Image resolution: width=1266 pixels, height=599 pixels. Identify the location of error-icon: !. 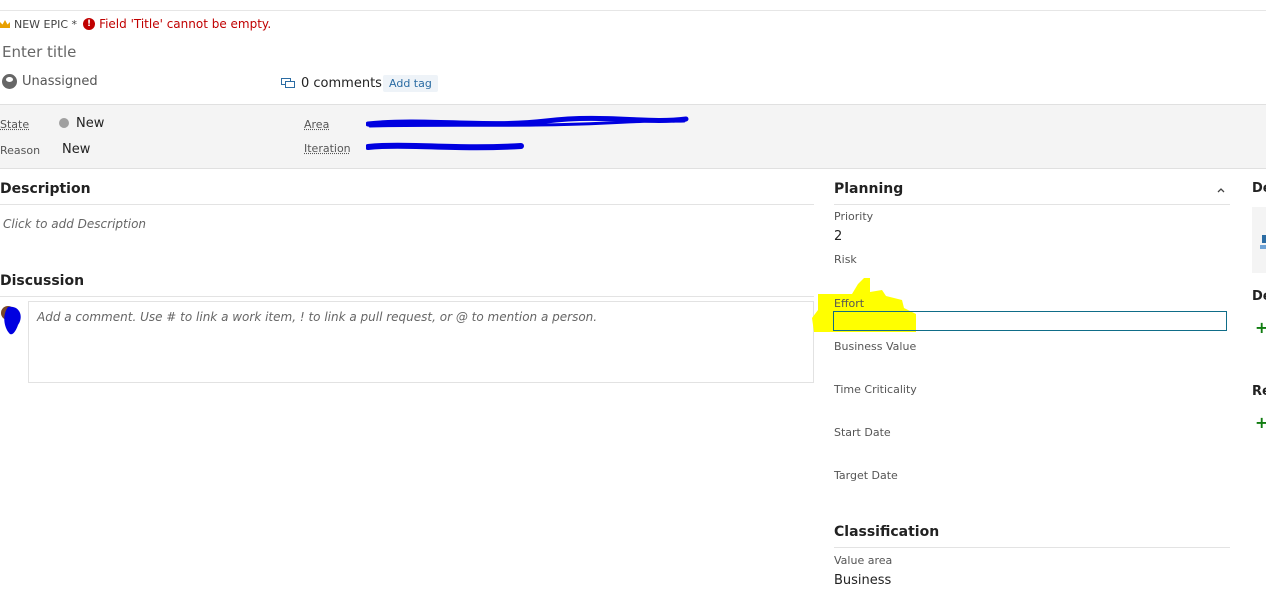
(89, 24).